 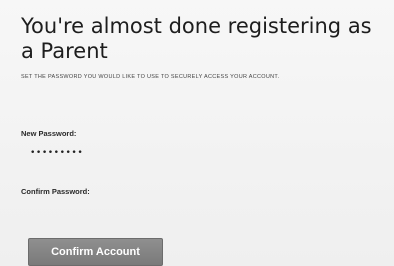 What do you see at coordinates (115, 153) in the screenshot?
I see `new-password-field` at bounding box center [115, 153].